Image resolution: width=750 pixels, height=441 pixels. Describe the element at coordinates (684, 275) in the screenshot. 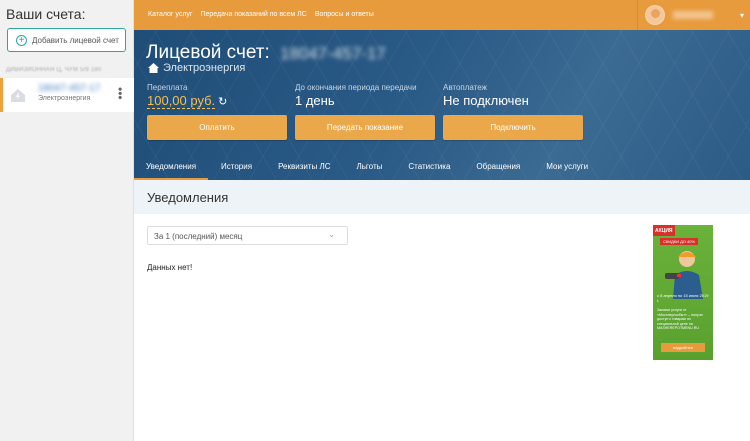

I see `worker-icon` at that location.